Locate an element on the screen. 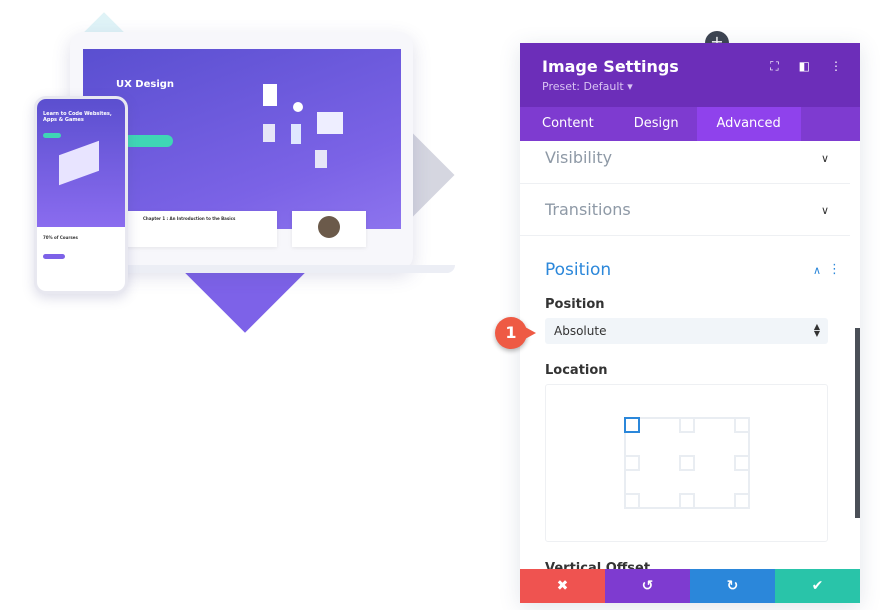  sidebar-layout-icon: ◧ is located at coordinates (804, 66).